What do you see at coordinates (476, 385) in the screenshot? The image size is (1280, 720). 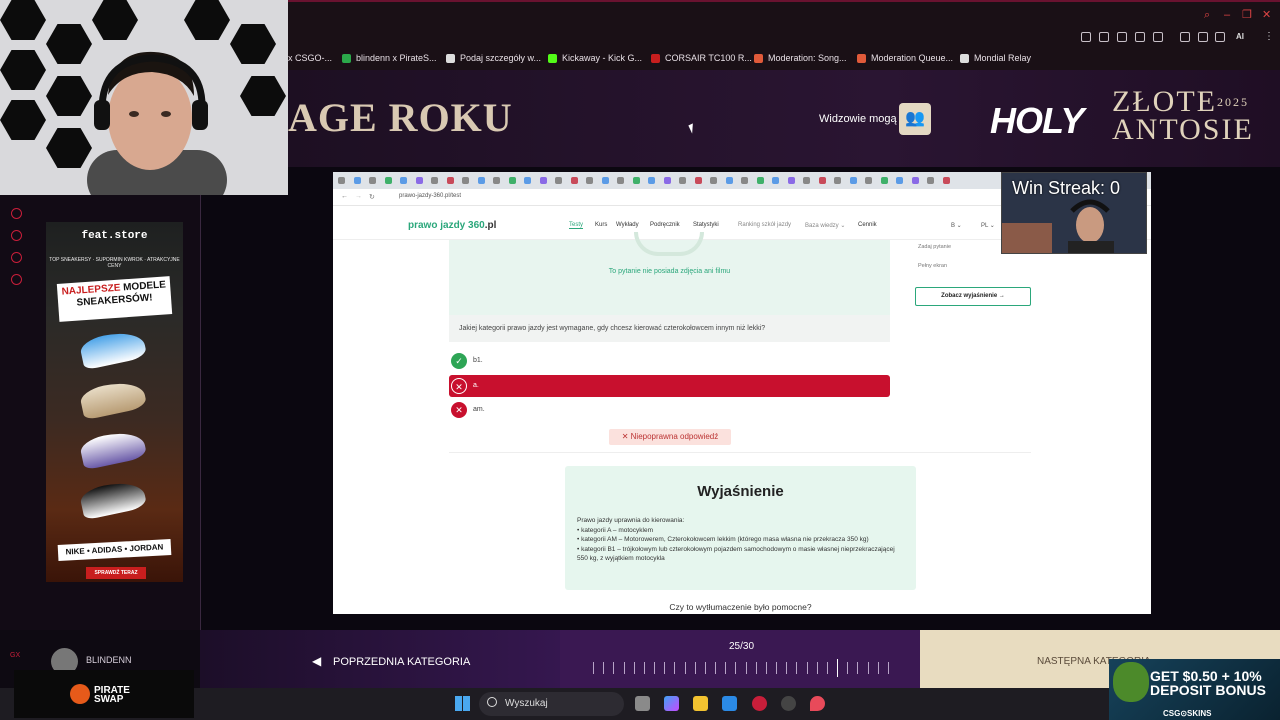 I see `answer-a: a.` at bounding box center [476, 385].